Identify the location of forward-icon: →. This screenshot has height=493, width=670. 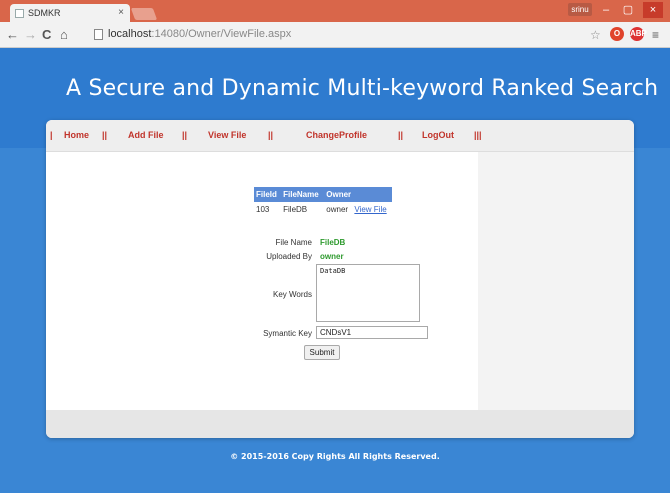
(30, 35).